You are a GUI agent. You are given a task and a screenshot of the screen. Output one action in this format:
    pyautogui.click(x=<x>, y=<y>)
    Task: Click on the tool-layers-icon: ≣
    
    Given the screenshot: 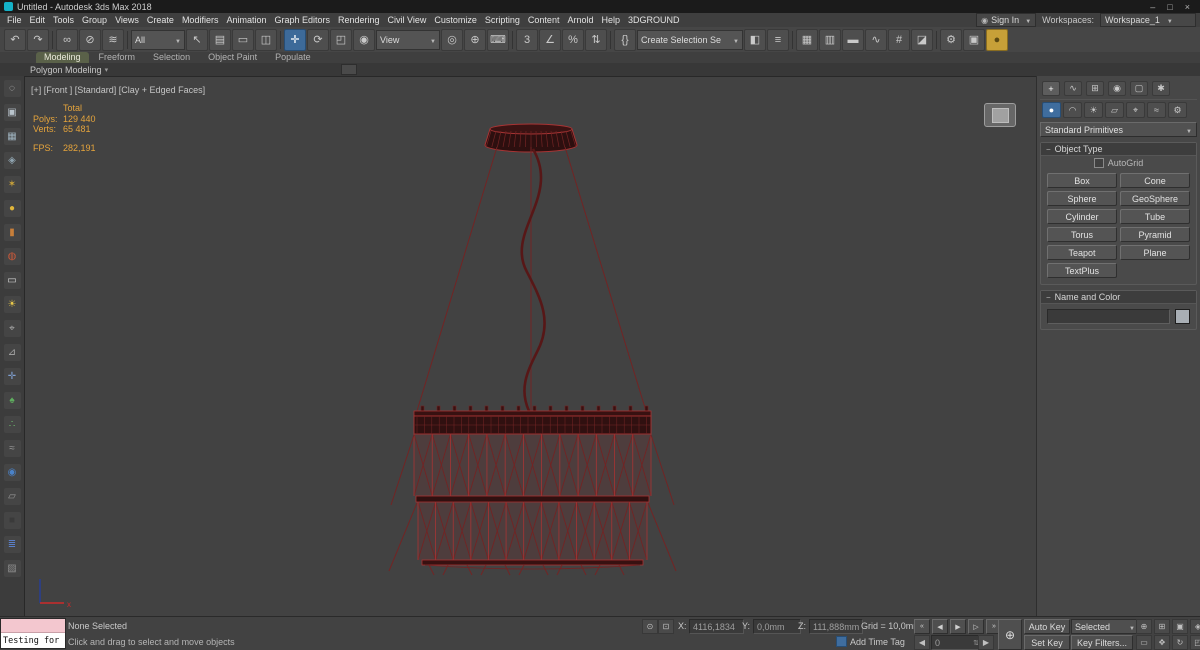 What is the action you would take?
    pyautogui.click(x=12, y=544)
    